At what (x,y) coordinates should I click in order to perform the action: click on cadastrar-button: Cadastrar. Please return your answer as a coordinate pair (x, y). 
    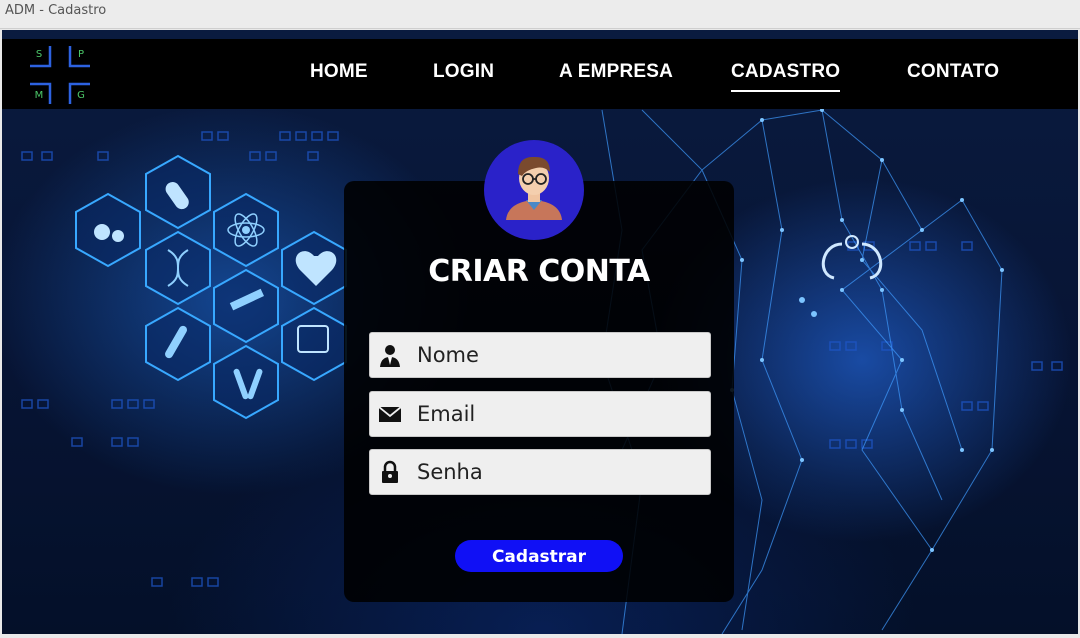
    Looking at the image, I should click on (539, 556).